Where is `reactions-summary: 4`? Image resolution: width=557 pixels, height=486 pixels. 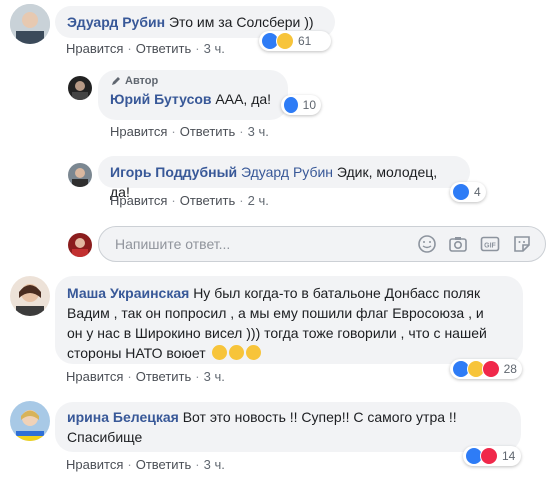
reactions-summary: 4 is located at coordinates (468, 192).